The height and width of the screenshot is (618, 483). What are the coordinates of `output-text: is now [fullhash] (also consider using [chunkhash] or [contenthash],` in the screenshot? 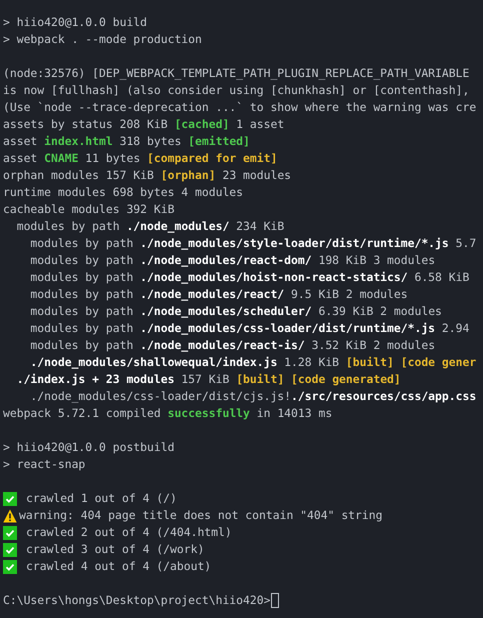 It's located at (236, 90).